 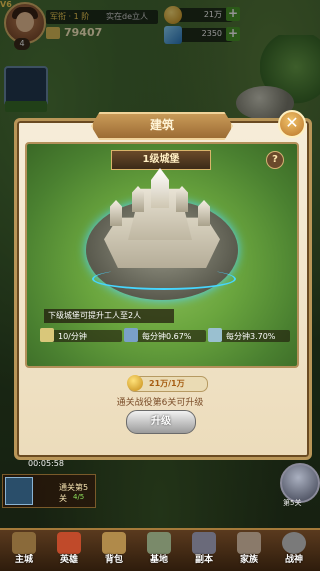 What do you see at coordinates (204, 543) in the screenshot?
I see `dungeon-icon` at bounding box center [204, 543].